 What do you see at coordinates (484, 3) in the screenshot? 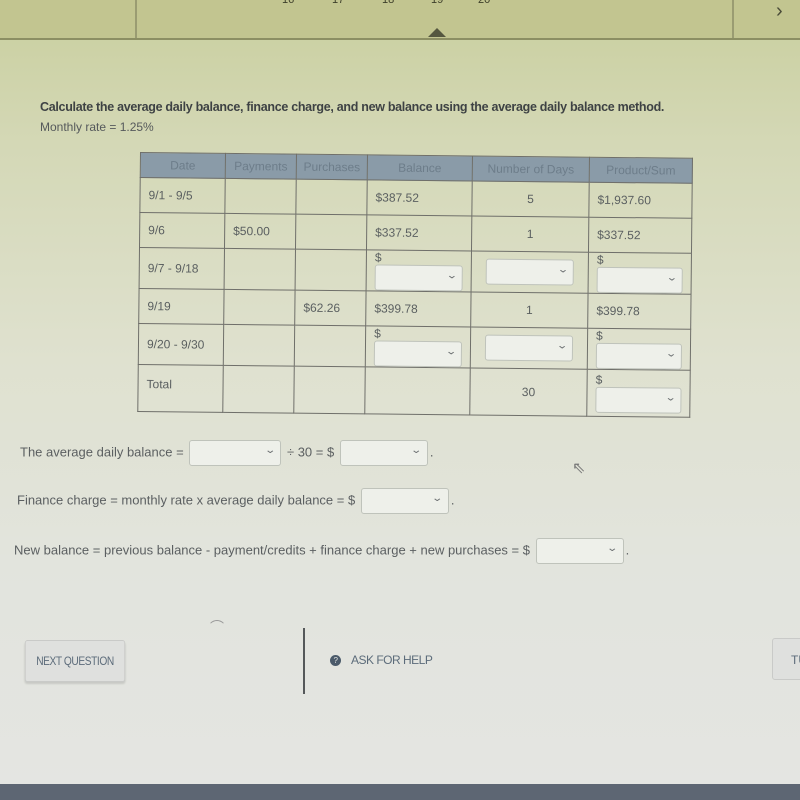
I see `page-number: 20` at bounding box center [484, 3].